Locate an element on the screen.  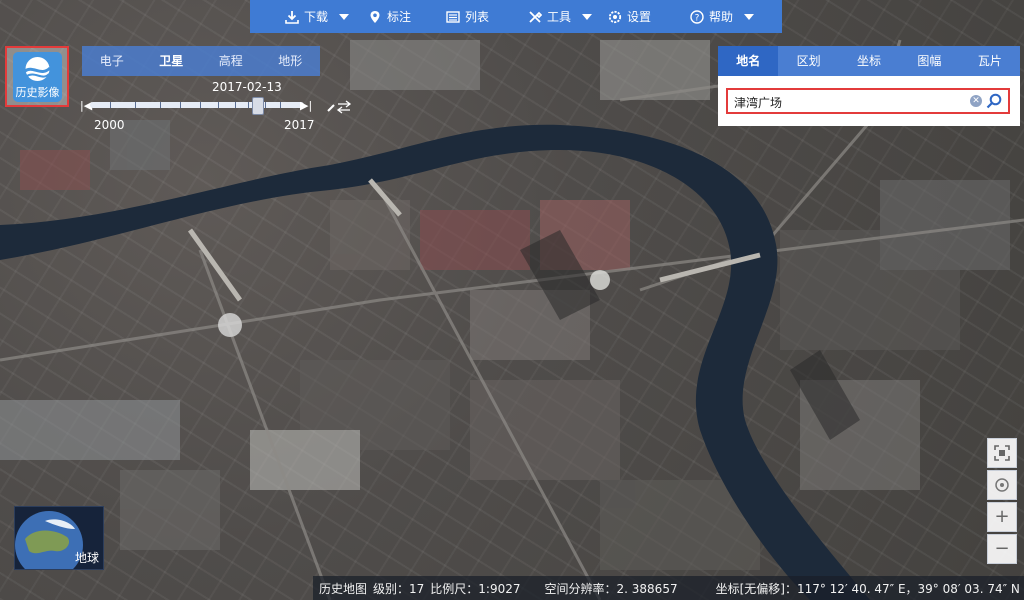
tools-label: 工具 is located at coordinates (559, 17).